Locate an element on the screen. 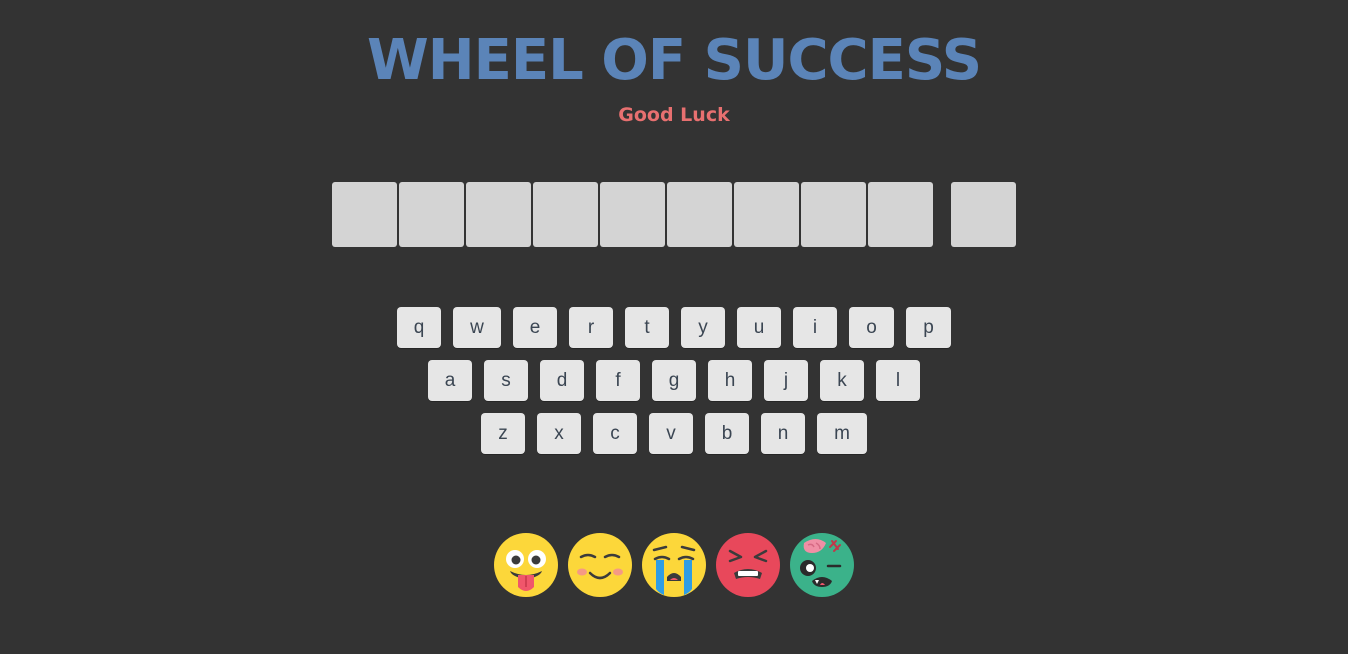  key-w: w is located at coordinates (477, 327).